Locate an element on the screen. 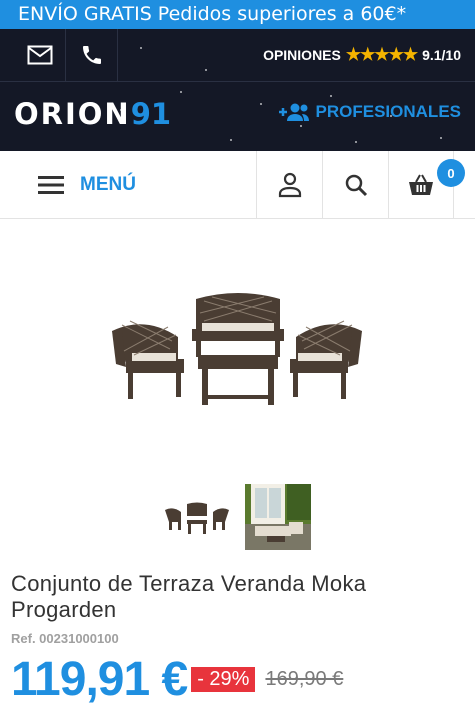 This screenshot has height=727, width=475. old-price: 169,90 € is located at coordinates (304, 679).